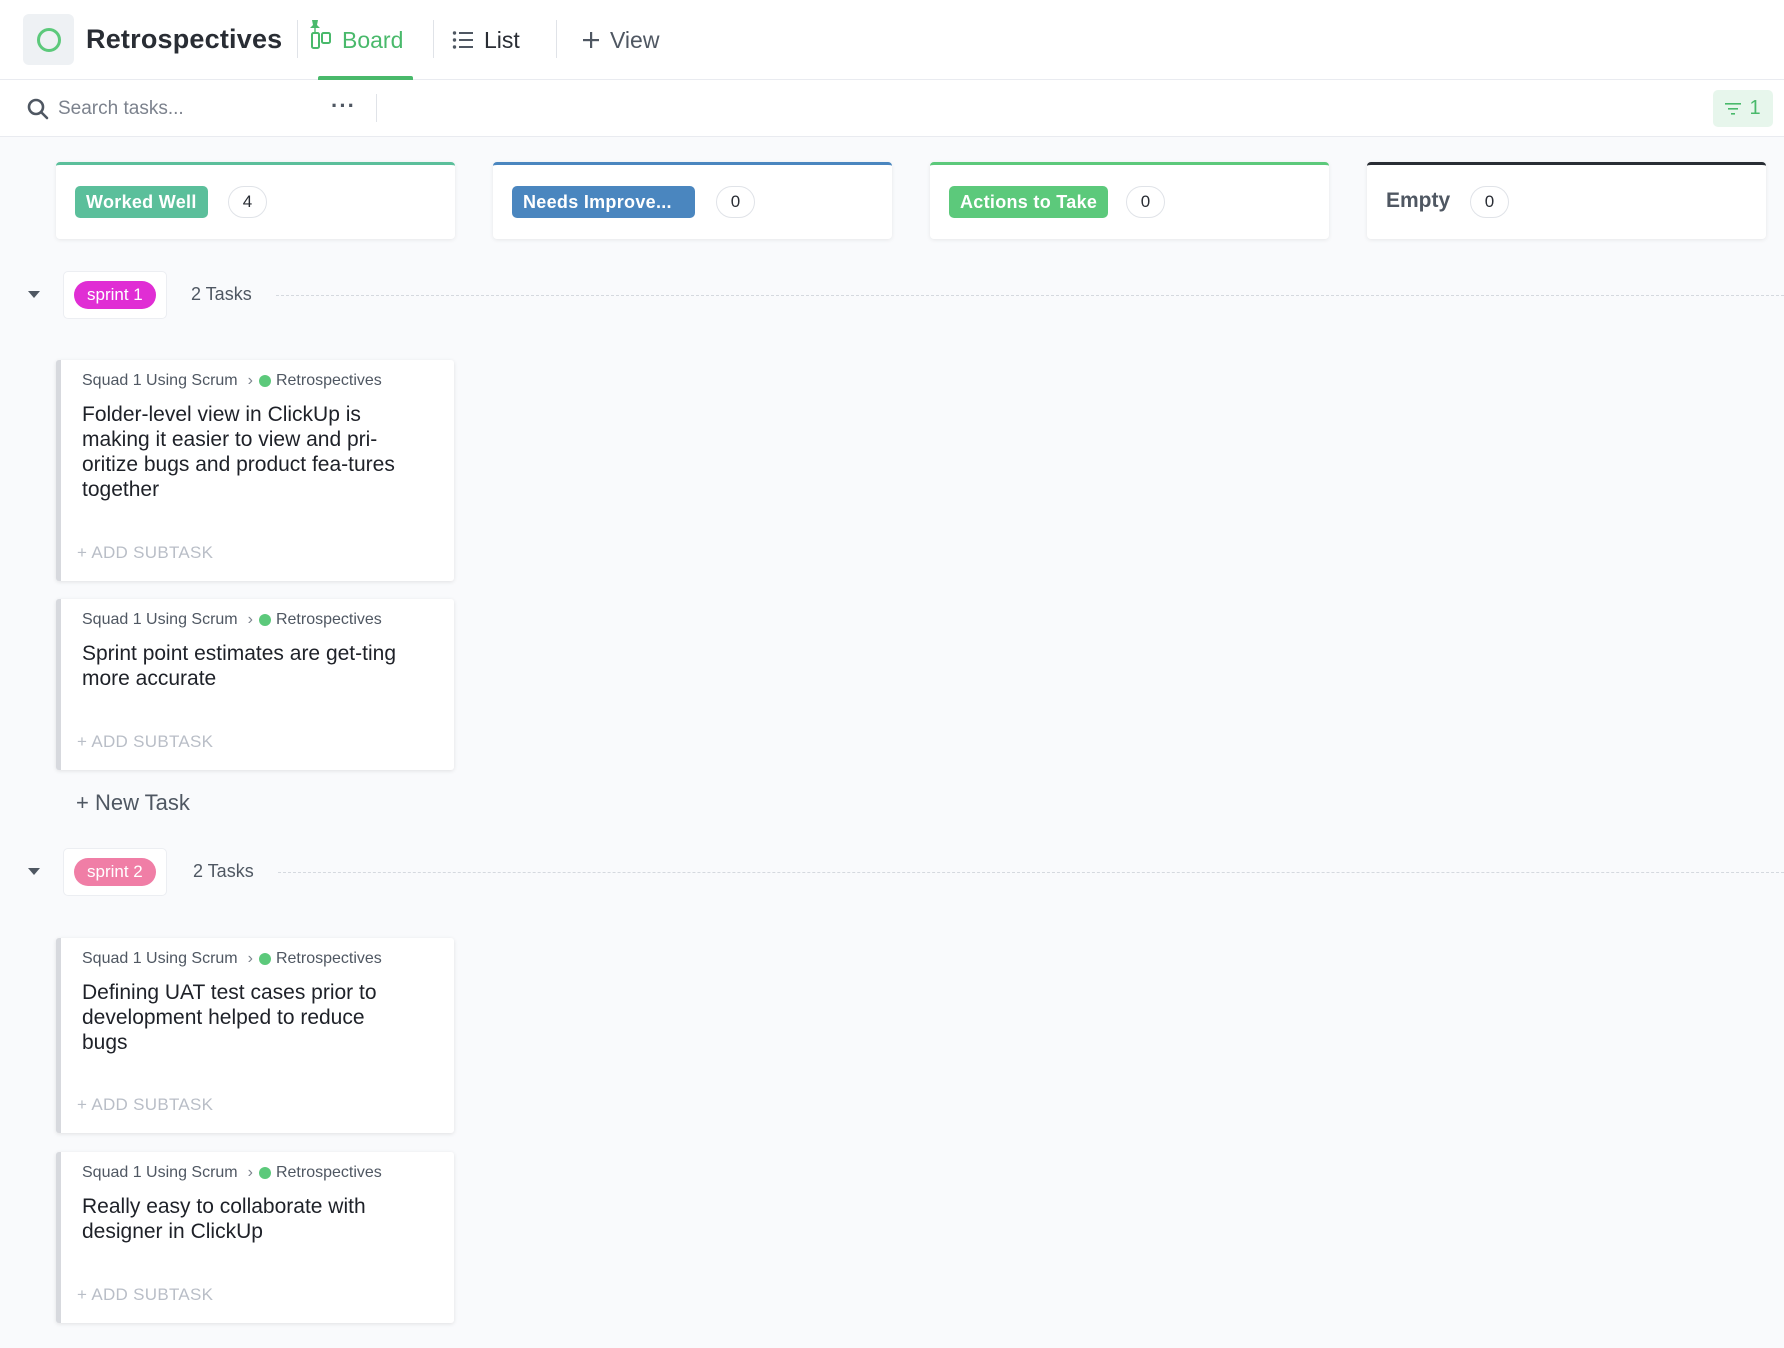 This screenshot has height=1348, width=1784. Describe the element at coordinates (133, 803) in the screenshot. I see `new-task-button: + New Task` at that location.